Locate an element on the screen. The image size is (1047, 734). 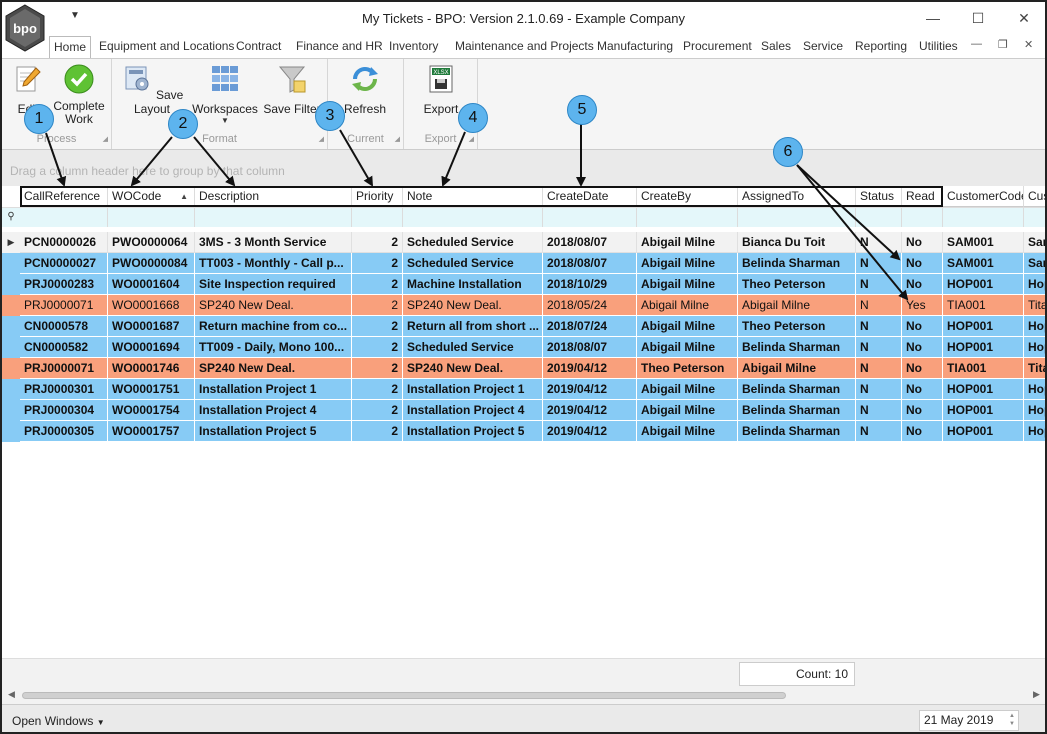
cell-description: Installation Project 5 is located at coordinates (273, 431).